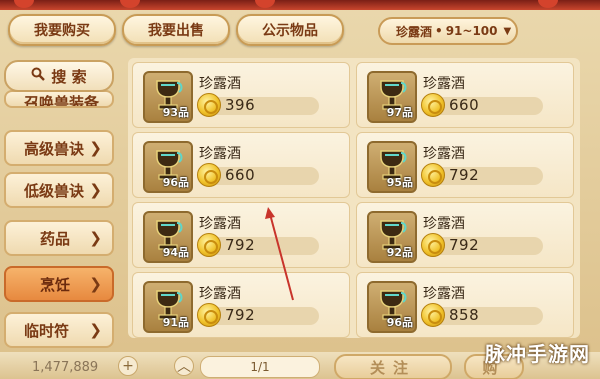  What do you see at coordinates (65, 367) in the screenshot?
I see `money-balance: 1,477,889` at bounding box center [65, 367].